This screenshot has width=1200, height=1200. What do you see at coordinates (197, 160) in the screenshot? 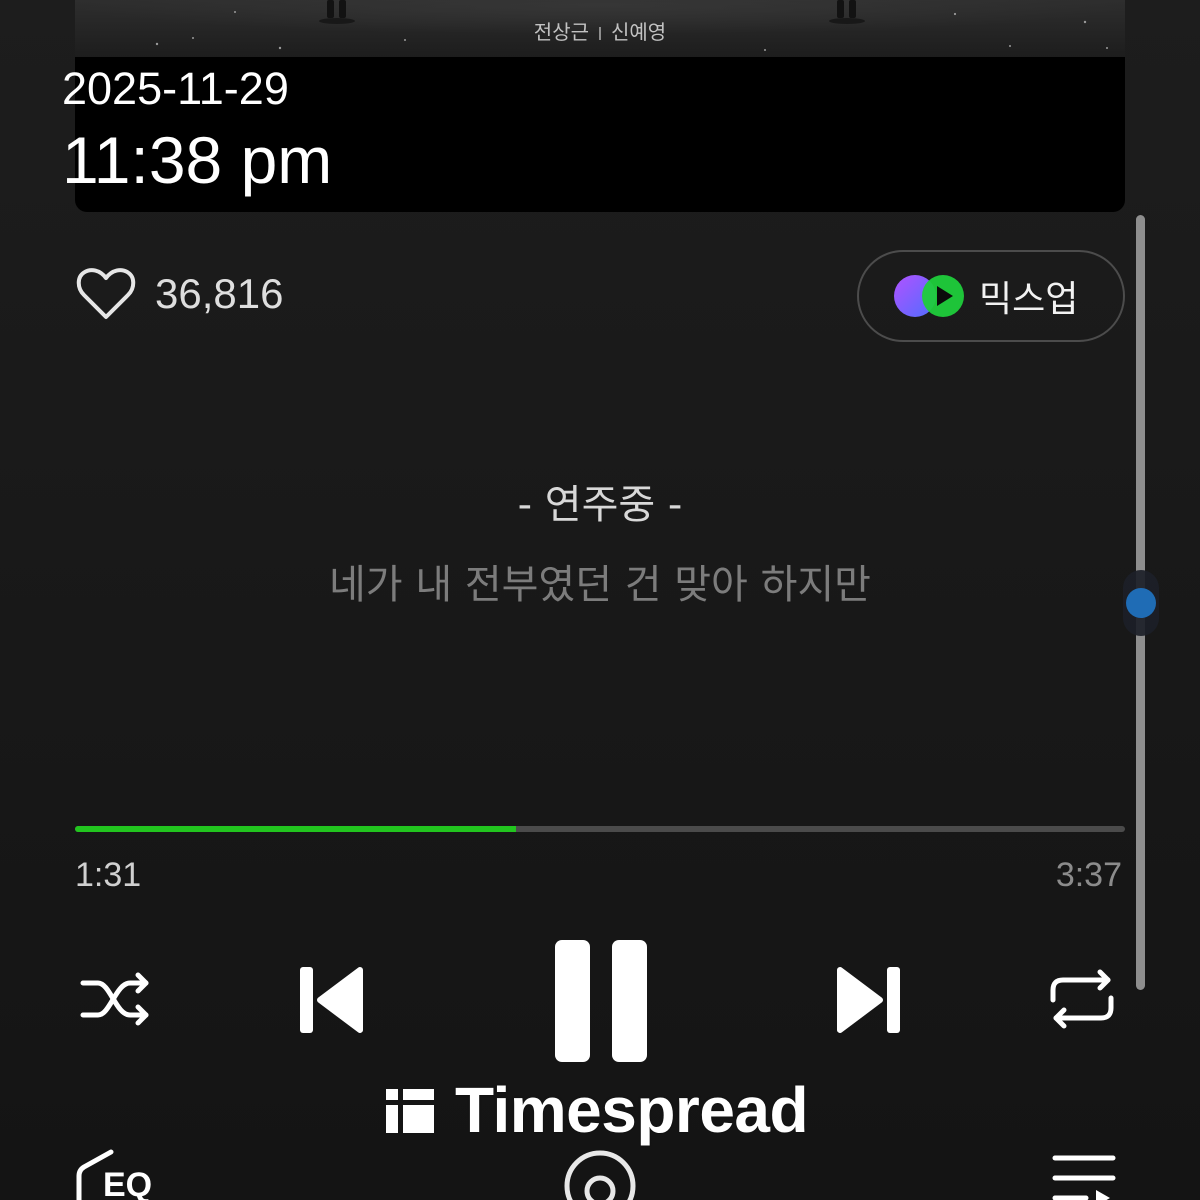
I see `timestamp-time: 11:38 pm` at bounding box center [197, 160].